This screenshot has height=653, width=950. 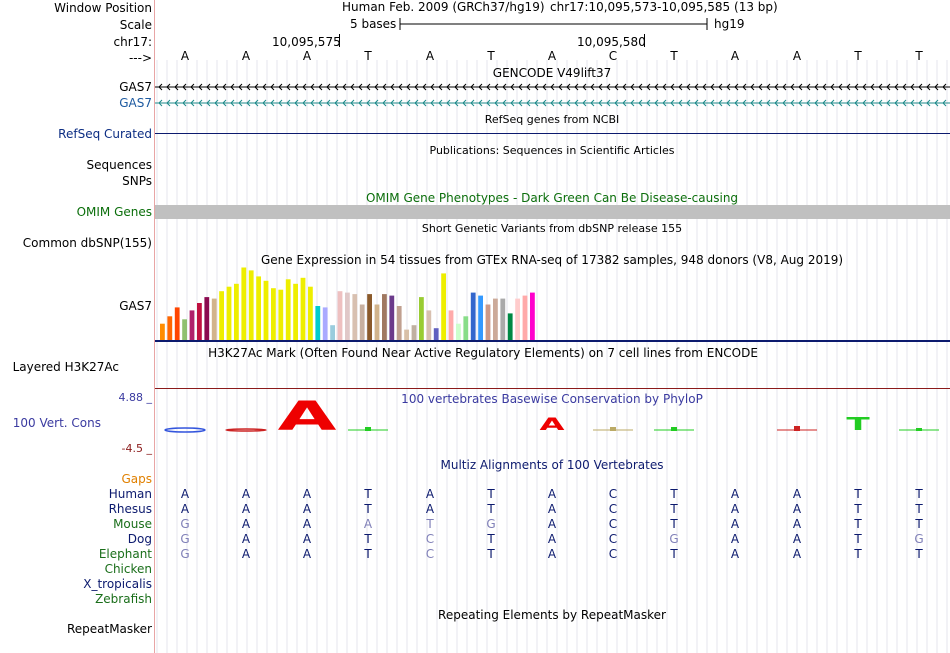 I want to click on gaps-track-label: Gaps, so click(x=136, y=479).